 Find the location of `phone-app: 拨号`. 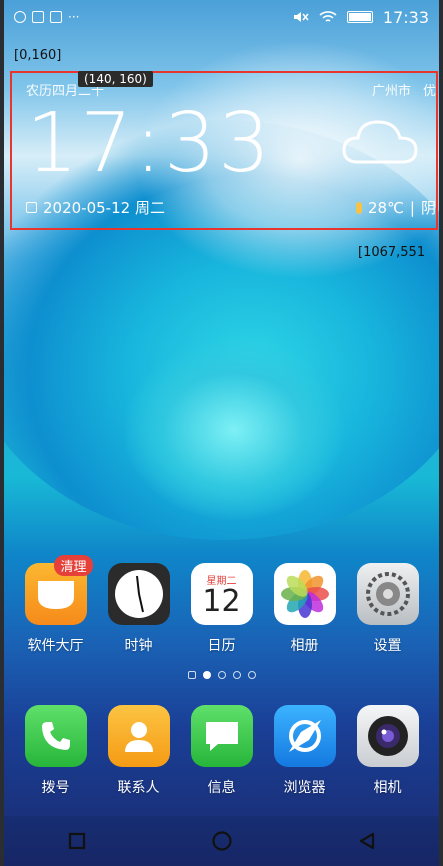

phone-app: 拨号 is located at coordinates (56, 751).